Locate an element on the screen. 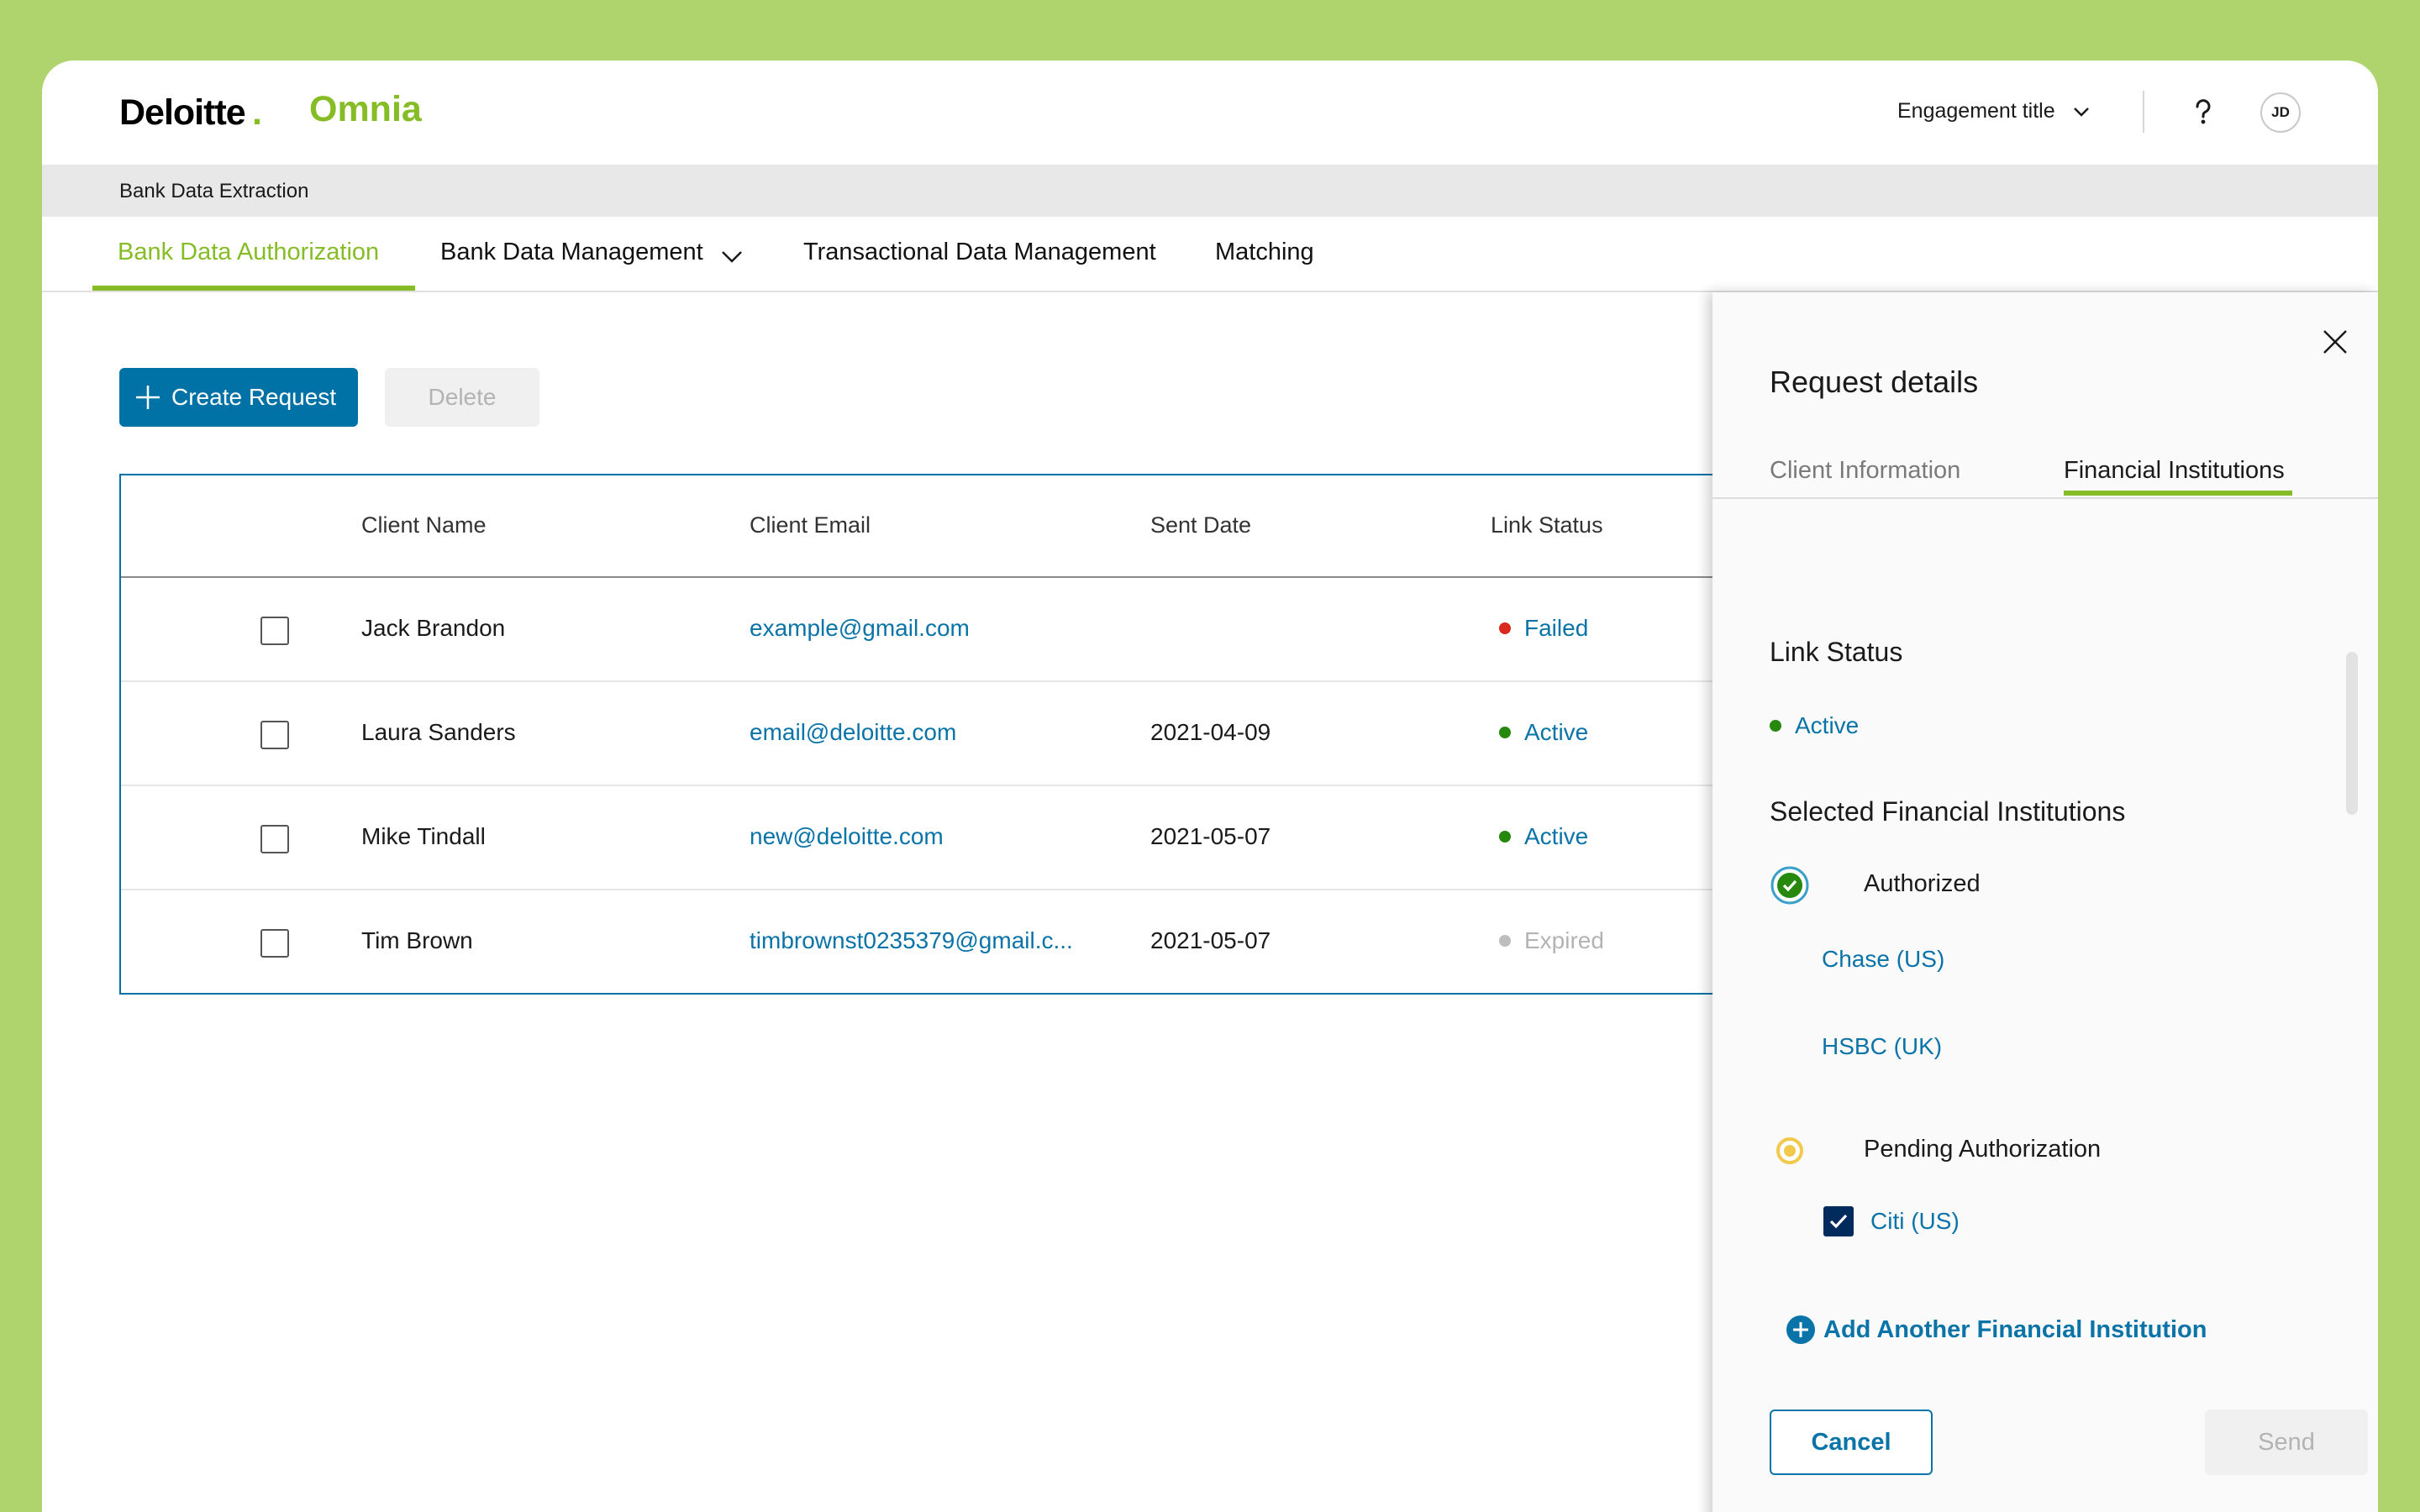  breadcrumb-bar: Bank Data Extraction is located at coordinates (1210, 191).